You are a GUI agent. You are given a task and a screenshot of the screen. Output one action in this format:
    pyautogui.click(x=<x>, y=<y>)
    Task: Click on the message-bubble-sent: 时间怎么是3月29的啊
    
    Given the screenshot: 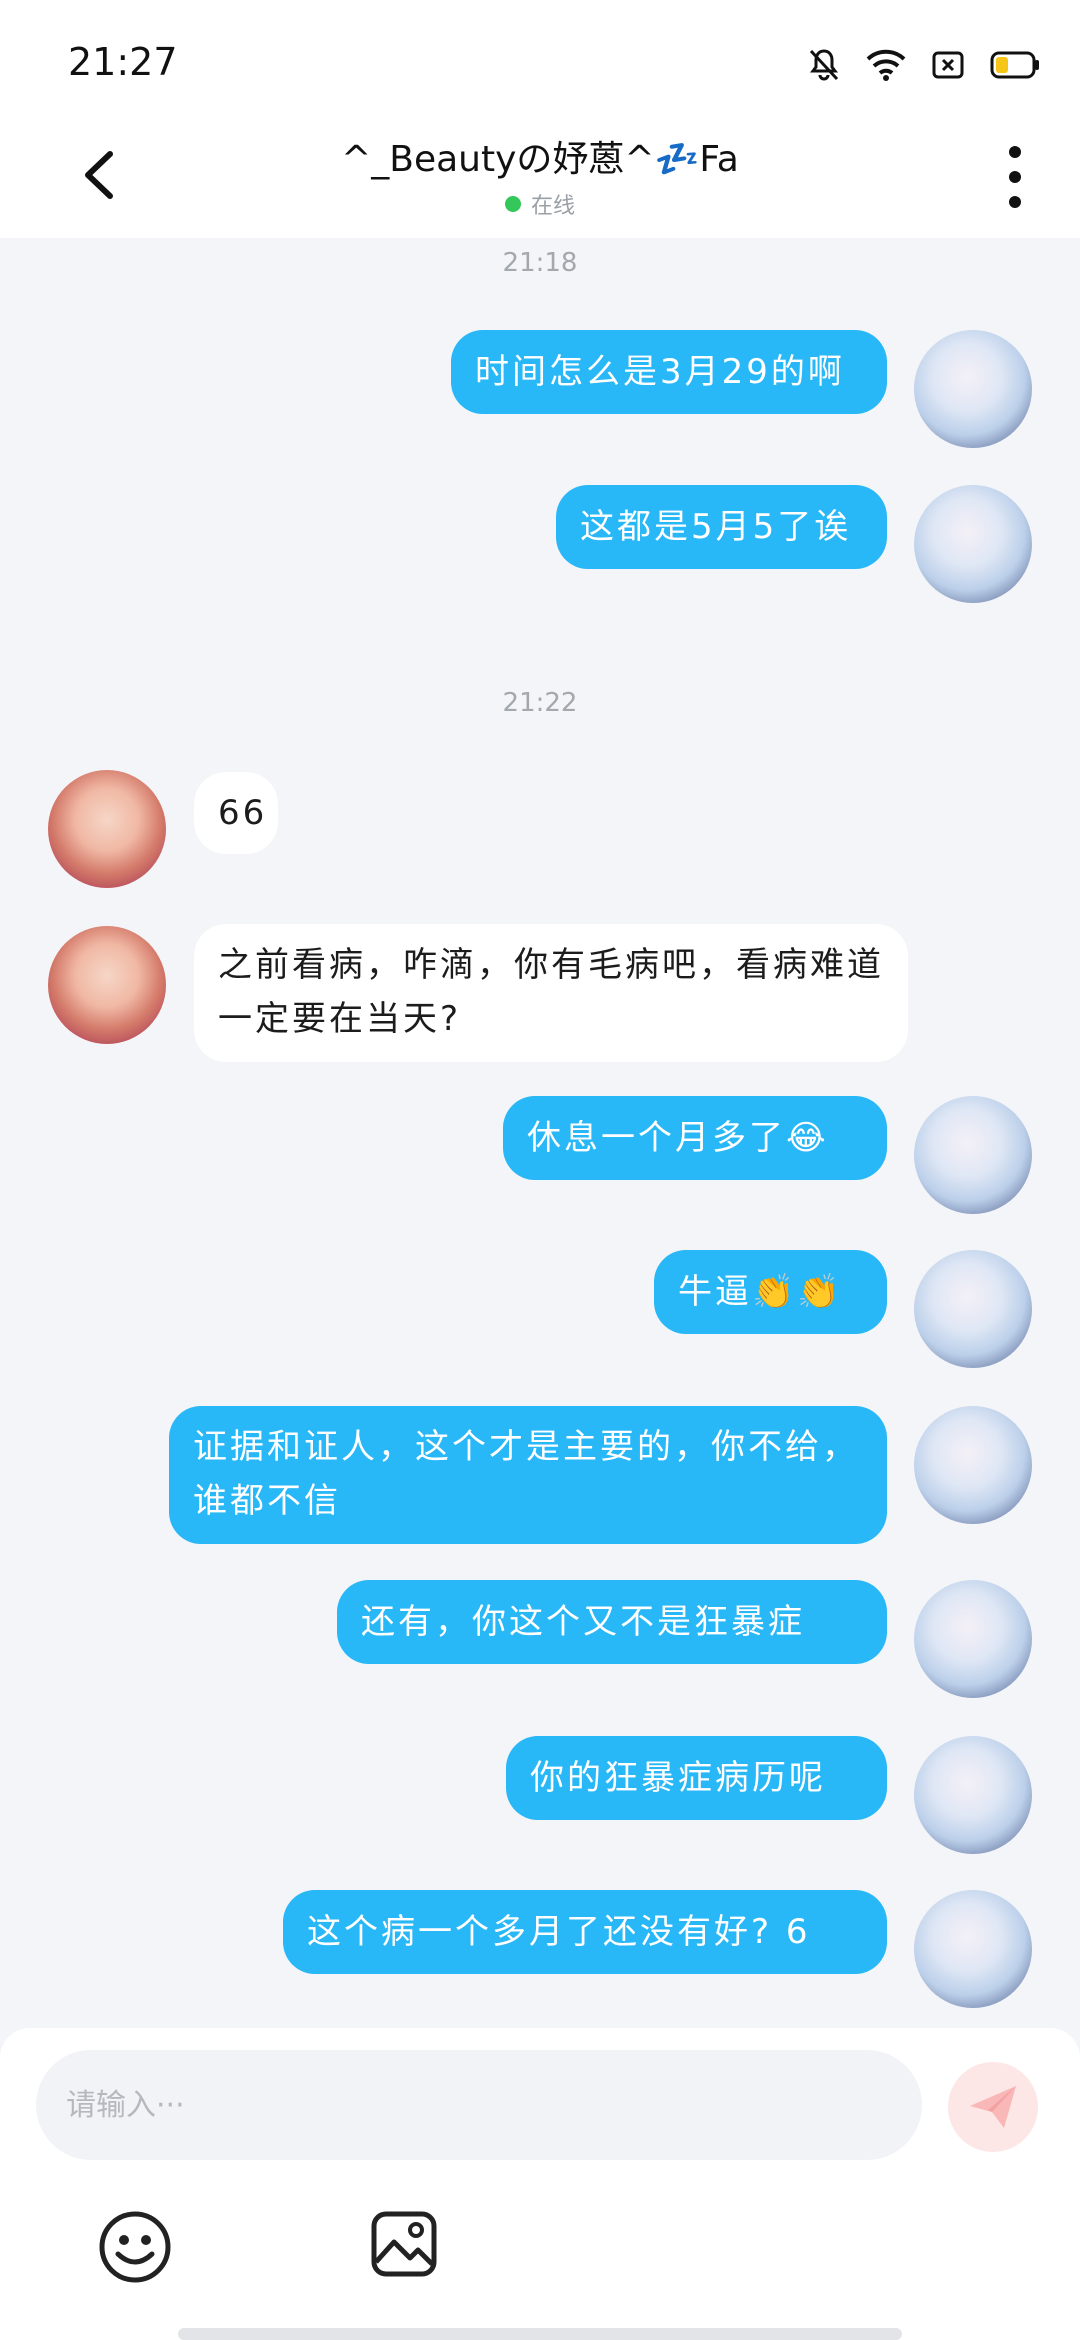 What is the action you would take?
    pyautogui.click(x=669, y=372)
    